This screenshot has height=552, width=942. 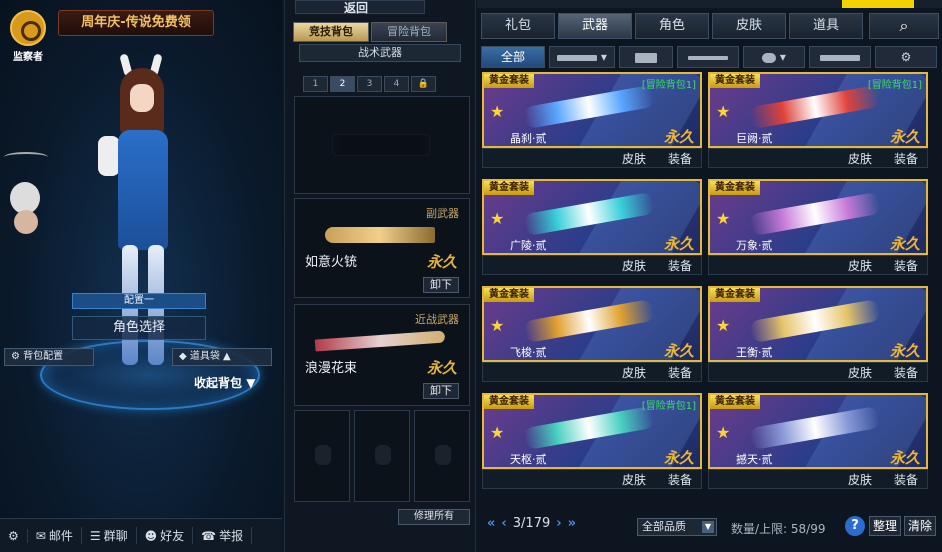 I want to click on prev-page-icon: ‹, so click(x=503, y=523).